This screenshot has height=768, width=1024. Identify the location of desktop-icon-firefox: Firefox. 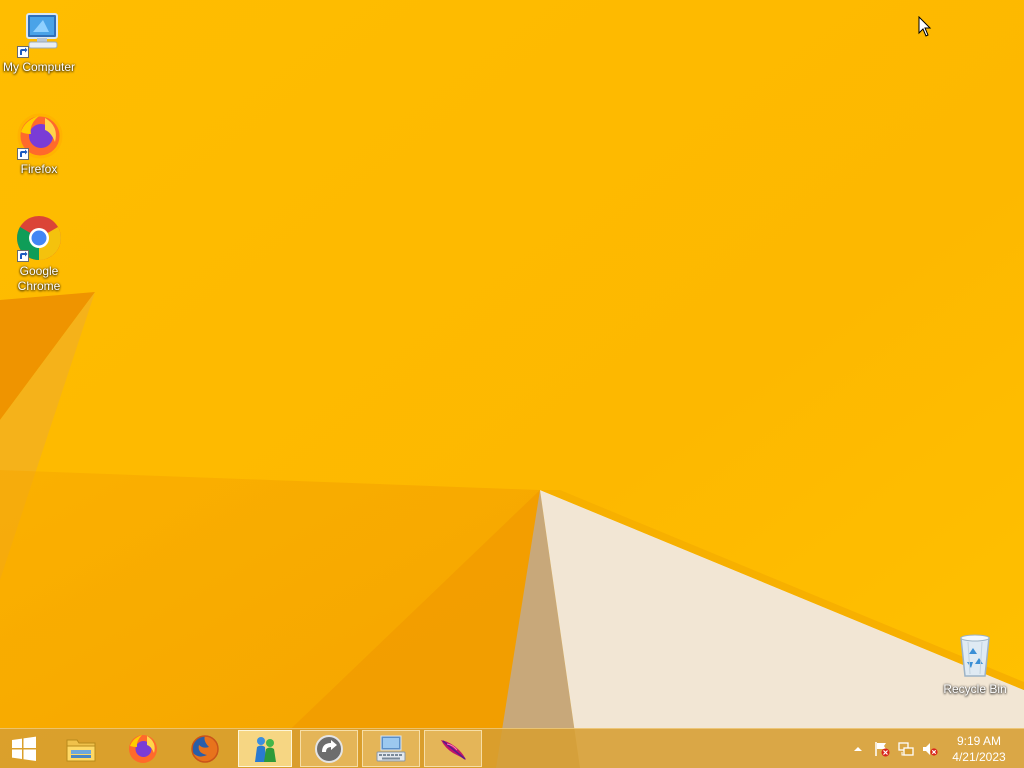
(39, 144).